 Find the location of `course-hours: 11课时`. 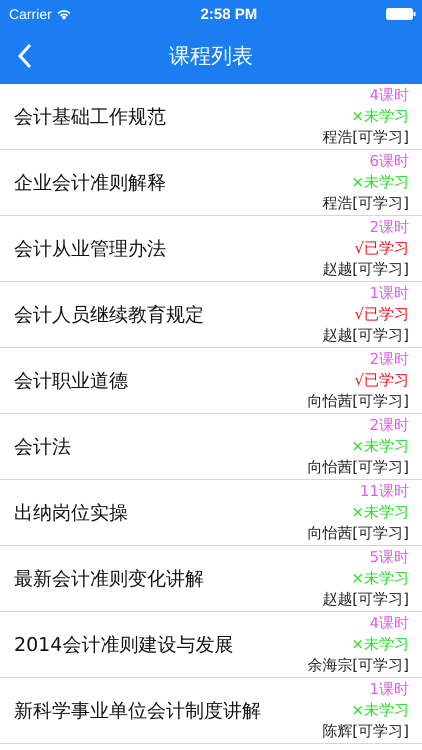

course-hours: 11课时 is located at coordinates (384, 491).